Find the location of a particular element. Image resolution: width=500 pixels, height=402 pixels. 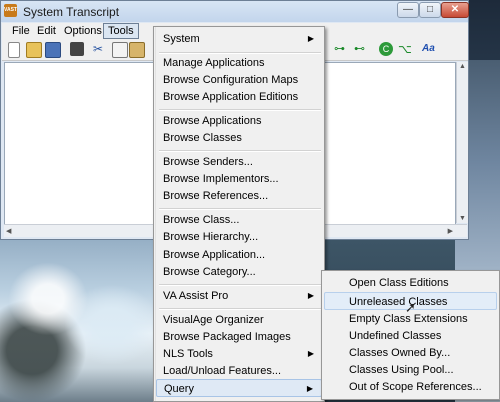

open-icon is located at coordinates (34, 50).